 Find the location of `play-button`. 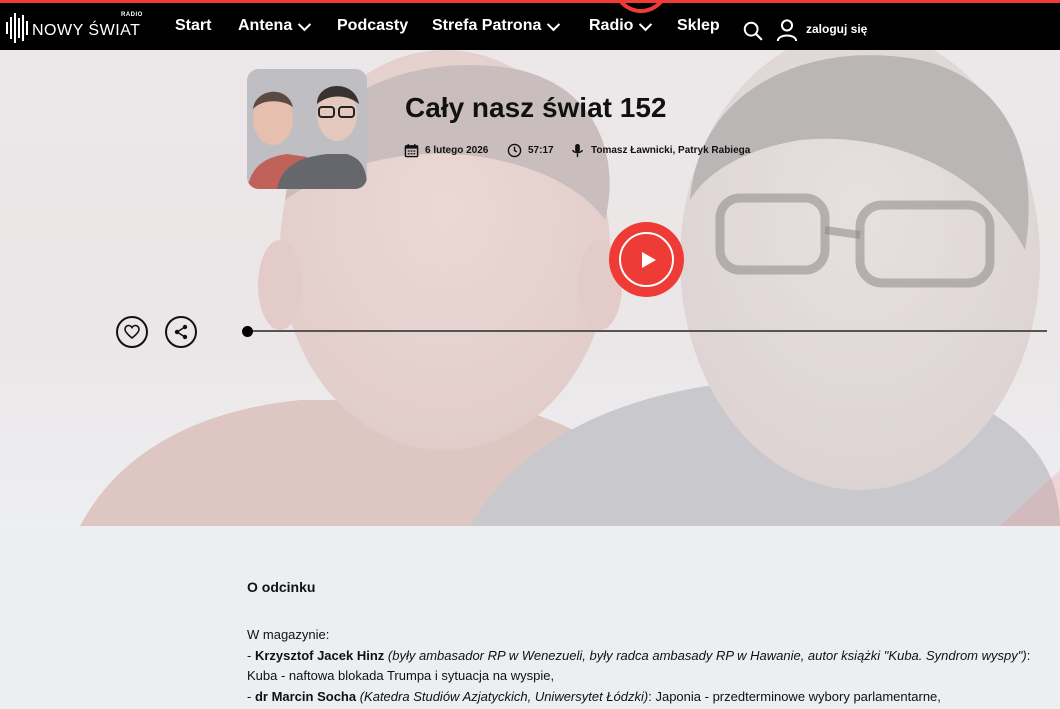

play-button is located at coordinates (646, 259).